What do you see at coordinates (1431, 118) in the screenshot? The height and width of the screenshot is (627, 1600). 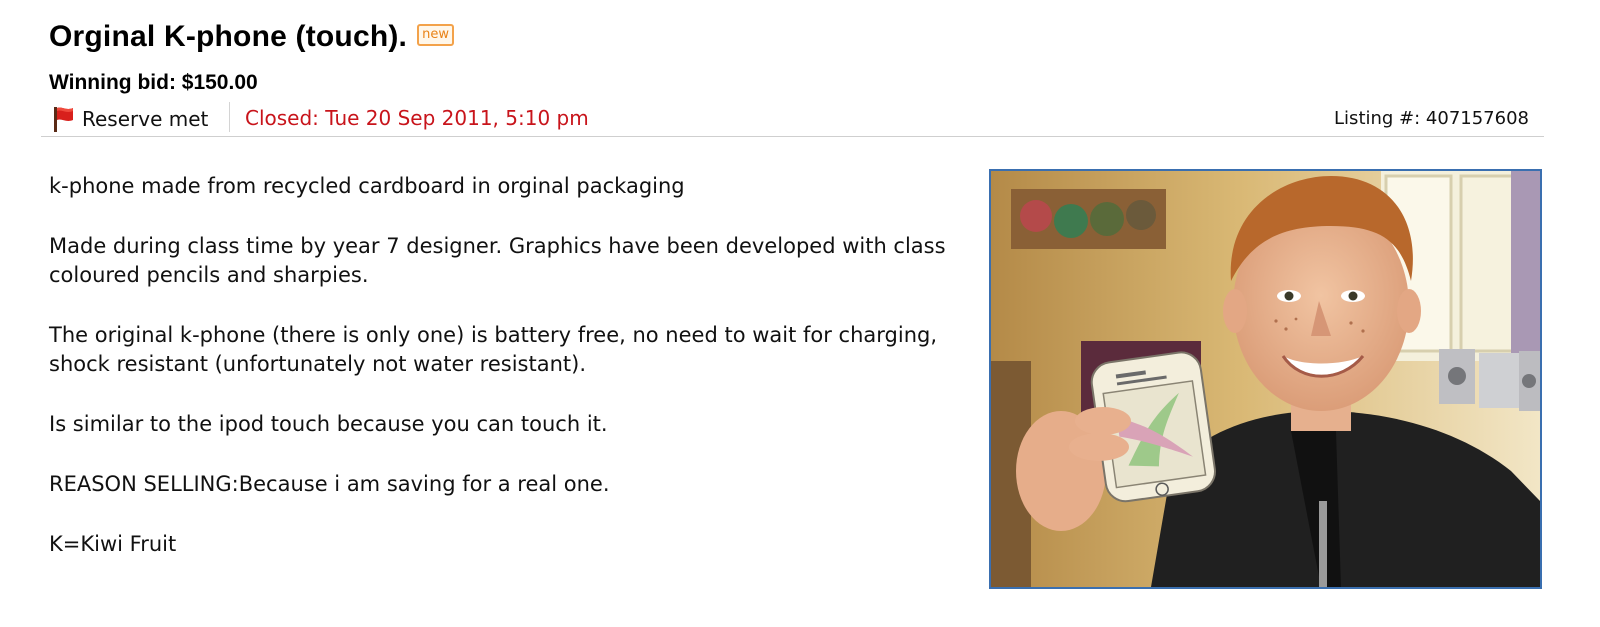 I see `listing-number: Listing #: 407157608` at bounding box center [1431, 118].